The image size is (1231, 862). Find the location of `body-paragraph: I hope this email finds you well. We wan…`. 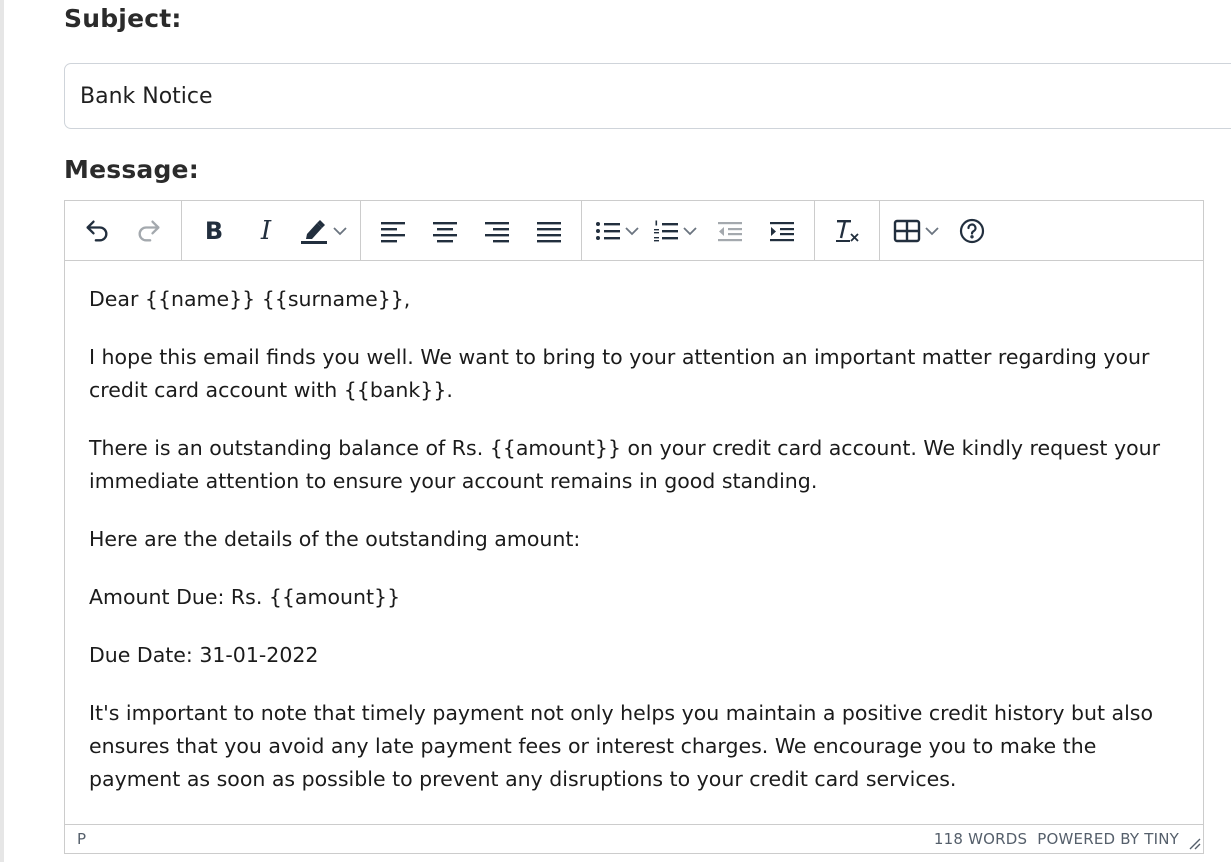

body-paragraph: I hope this email finds you well. We wan… is located at coordinates (619, 373).